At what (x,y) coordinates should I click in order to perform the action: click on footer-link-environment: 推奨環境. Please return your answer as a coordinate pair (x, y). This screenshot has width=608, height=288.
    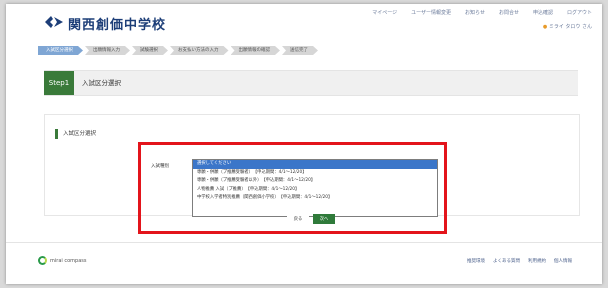
    Looking at the image, I should click on (476, 261).